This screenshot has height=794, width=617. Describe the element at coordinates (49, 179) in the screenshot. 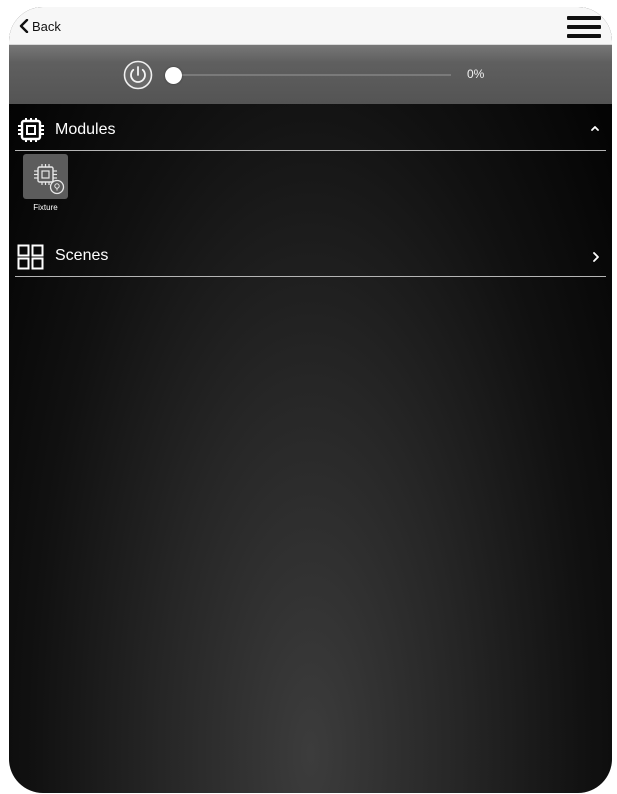

I see `fixture-chip-icon` at that location.